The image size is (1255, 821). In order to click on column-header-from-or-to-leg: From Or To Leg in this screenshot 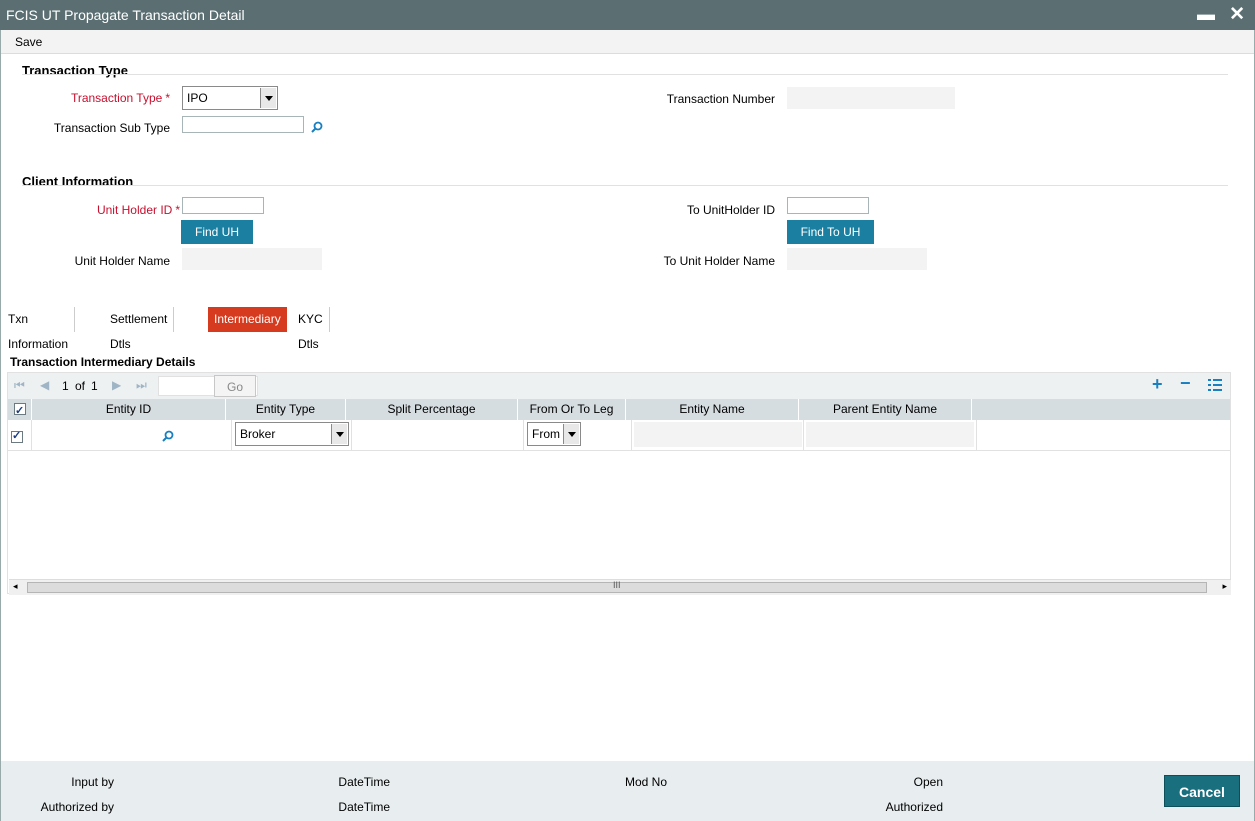, I will do `click(572, 409)`.